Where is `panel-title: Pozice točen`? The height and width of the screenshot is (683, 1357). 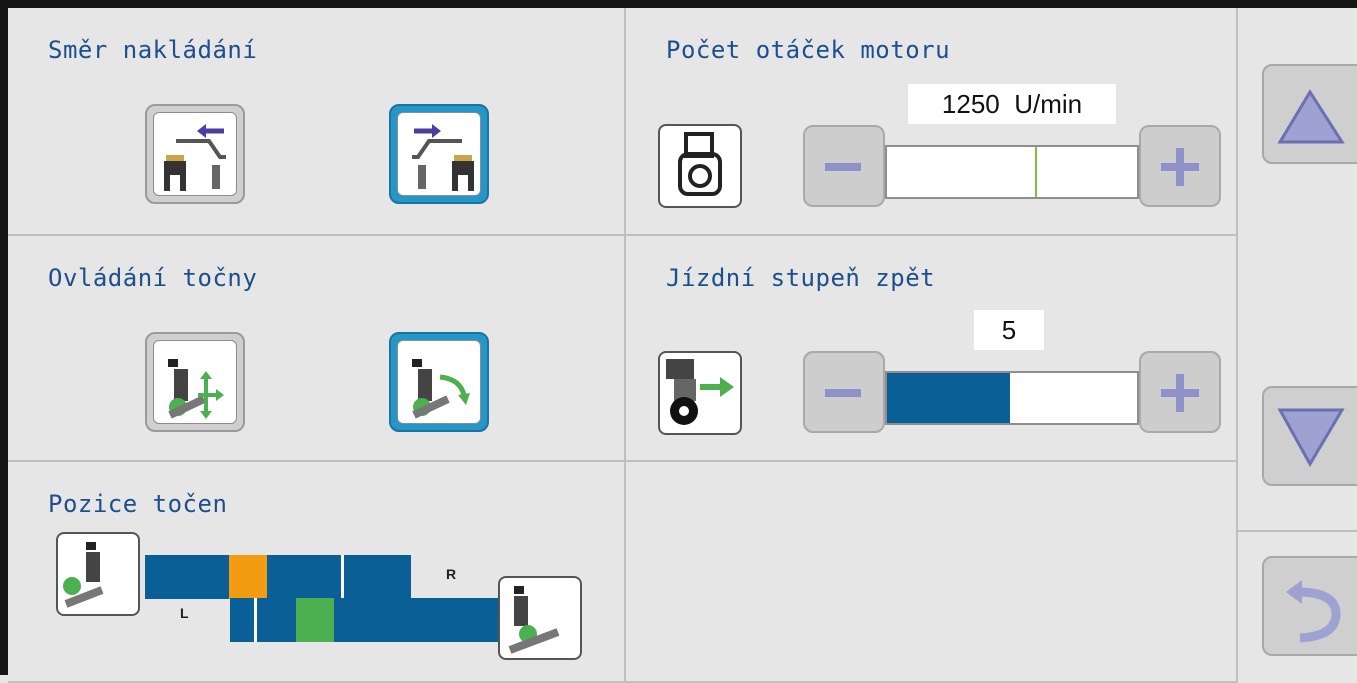
panel-title: Pozice točen is located at coordinates (138, 504).